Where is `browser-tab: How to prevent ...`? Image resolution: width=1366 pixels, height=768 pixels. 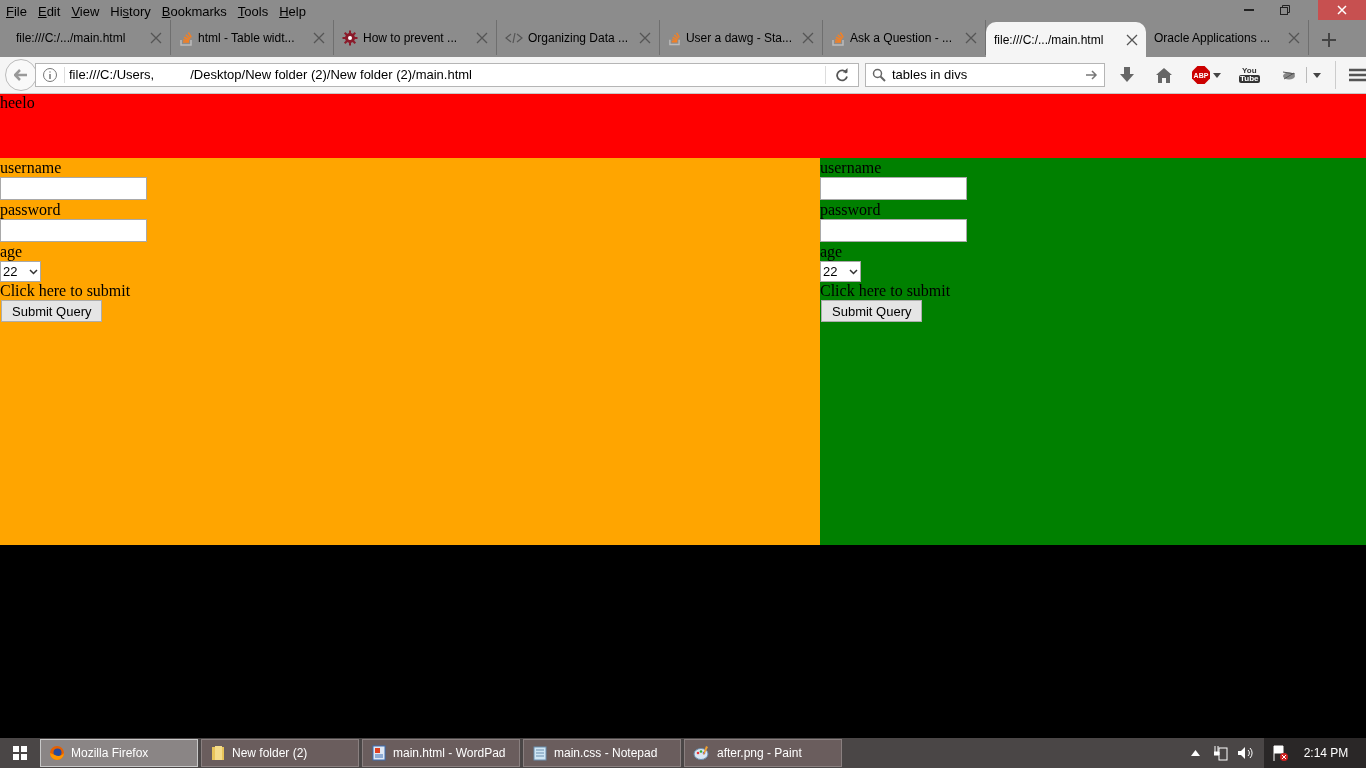 browser-tab: How to prevent ... is located at coordinates (415, 37).